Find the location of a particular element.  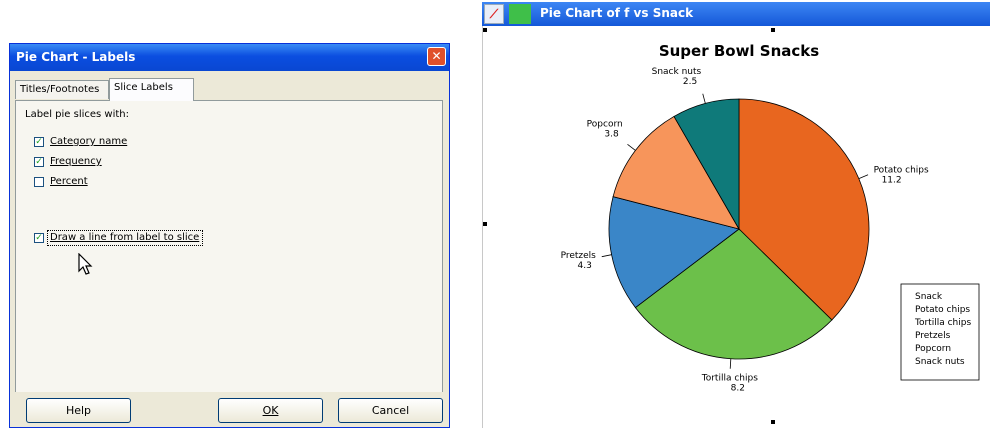

chart-window-icon: ⟋ is located at coordinates (494, 14).